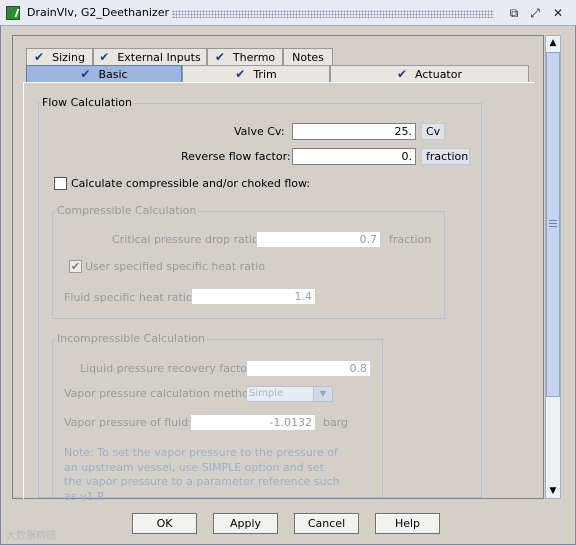  I want to click on vapor-pressure-input: -1.0132, so click(253, 422).